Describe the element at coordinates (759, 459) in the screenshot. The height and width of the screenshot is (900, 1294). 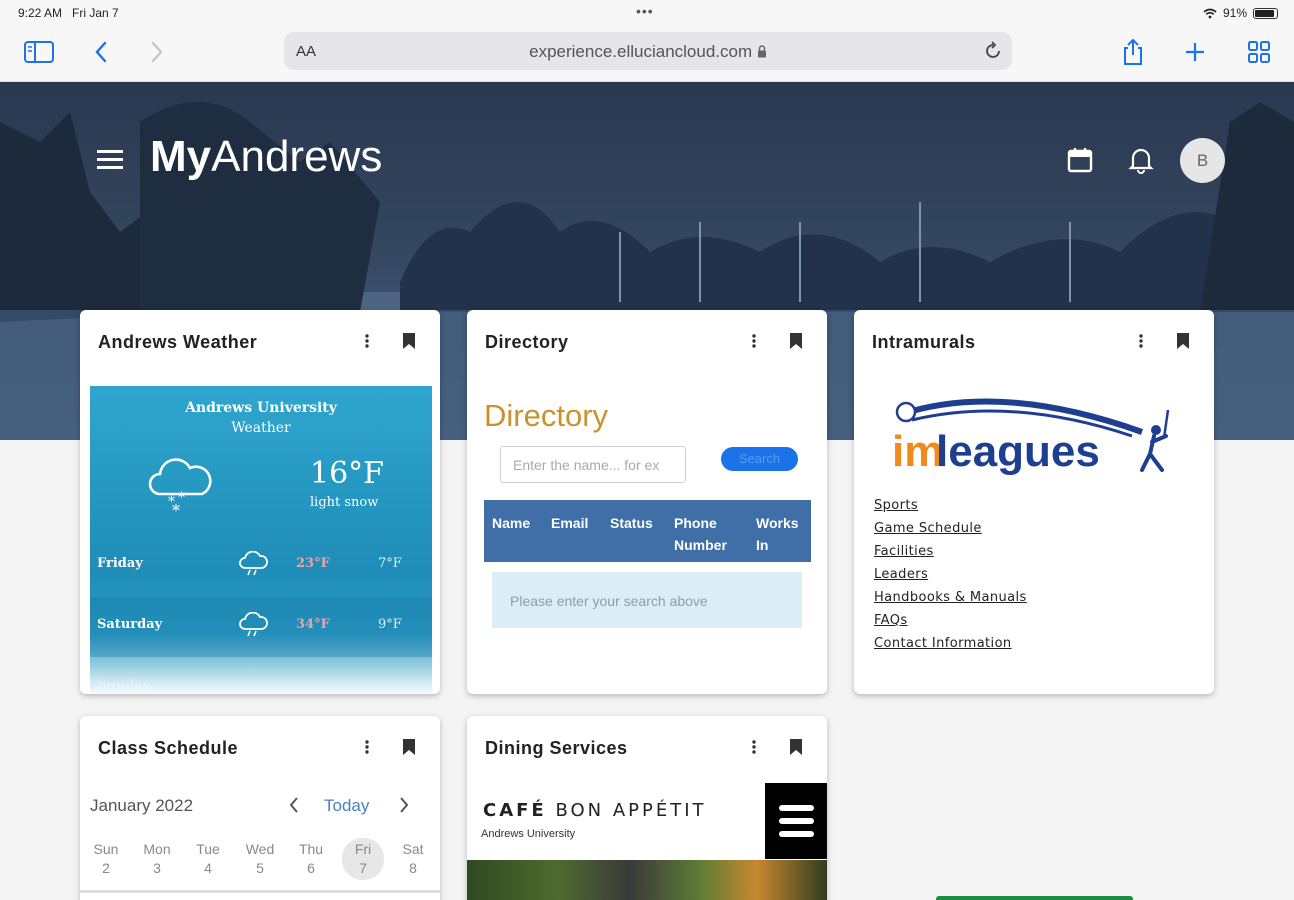
I see `directory-search-button: Search` at that location.